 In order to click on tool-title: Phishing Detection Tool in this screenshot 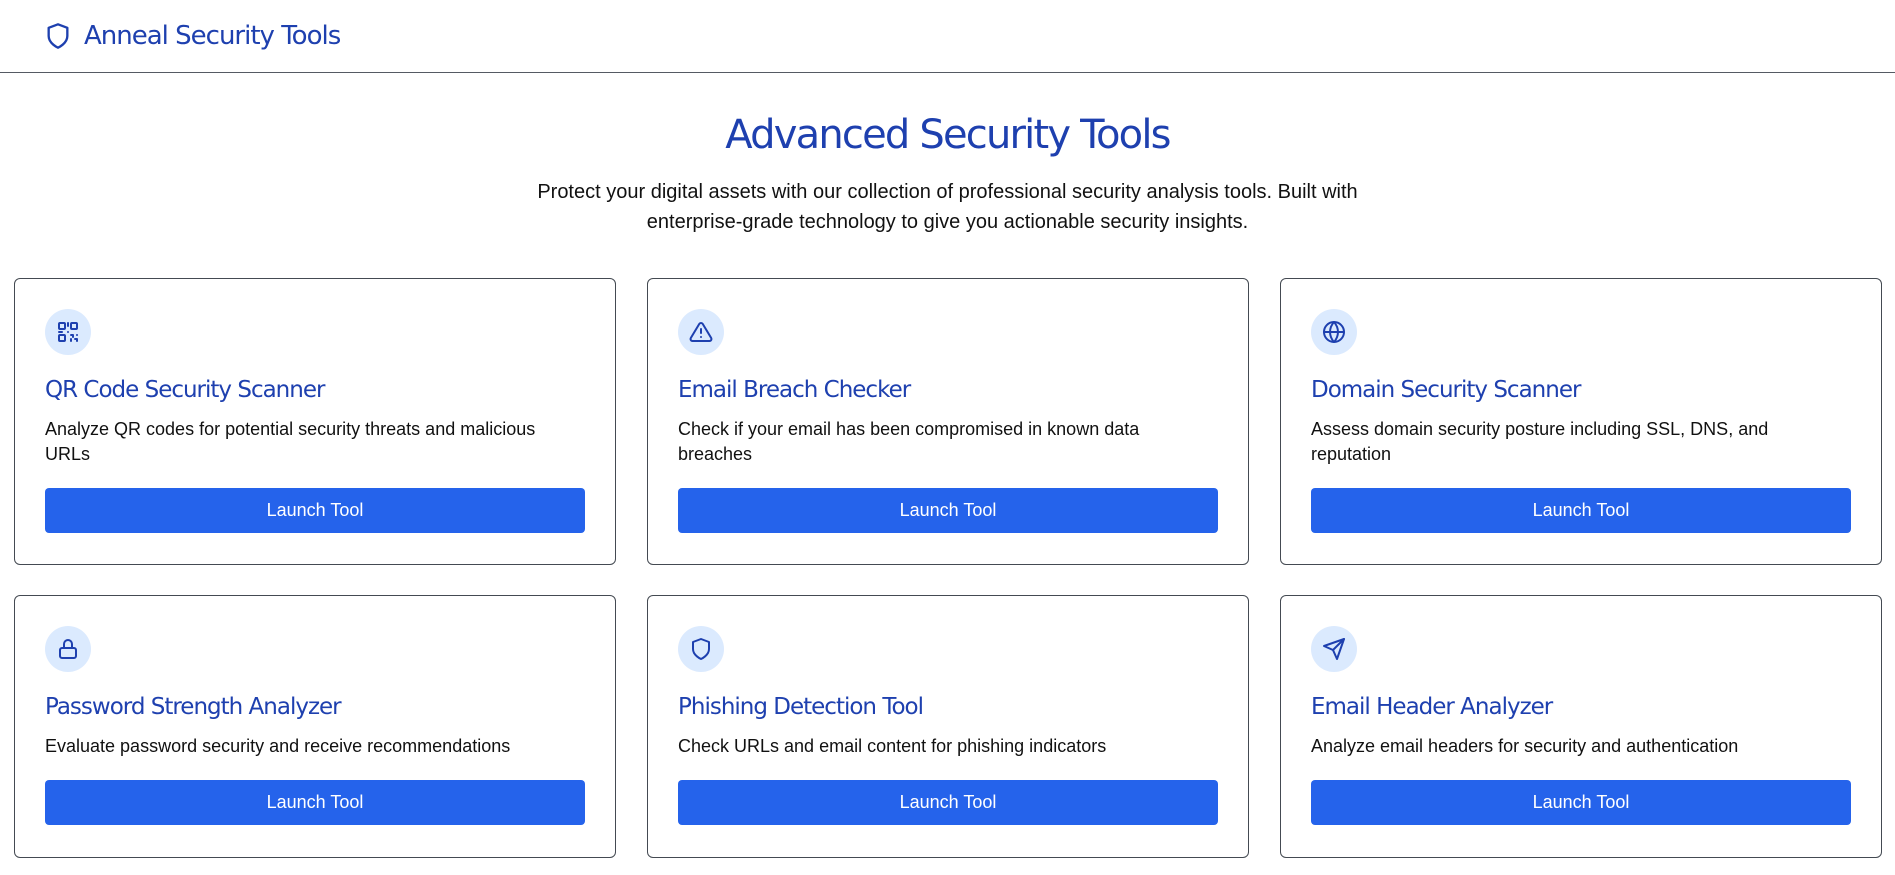, I will do `click(801, 707)`.